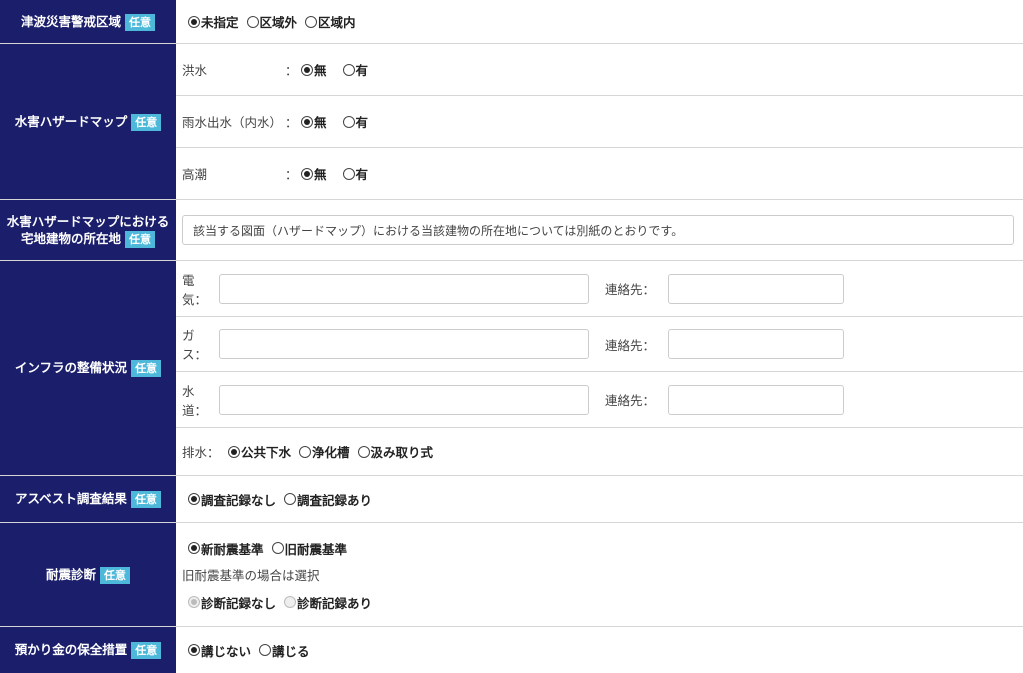 The height and width of the screenshot is (673, 1024). Describe the element at coordinates (330, 21) in the screenshot. I see `radio-tsunami-inside: 区域内` at that location.